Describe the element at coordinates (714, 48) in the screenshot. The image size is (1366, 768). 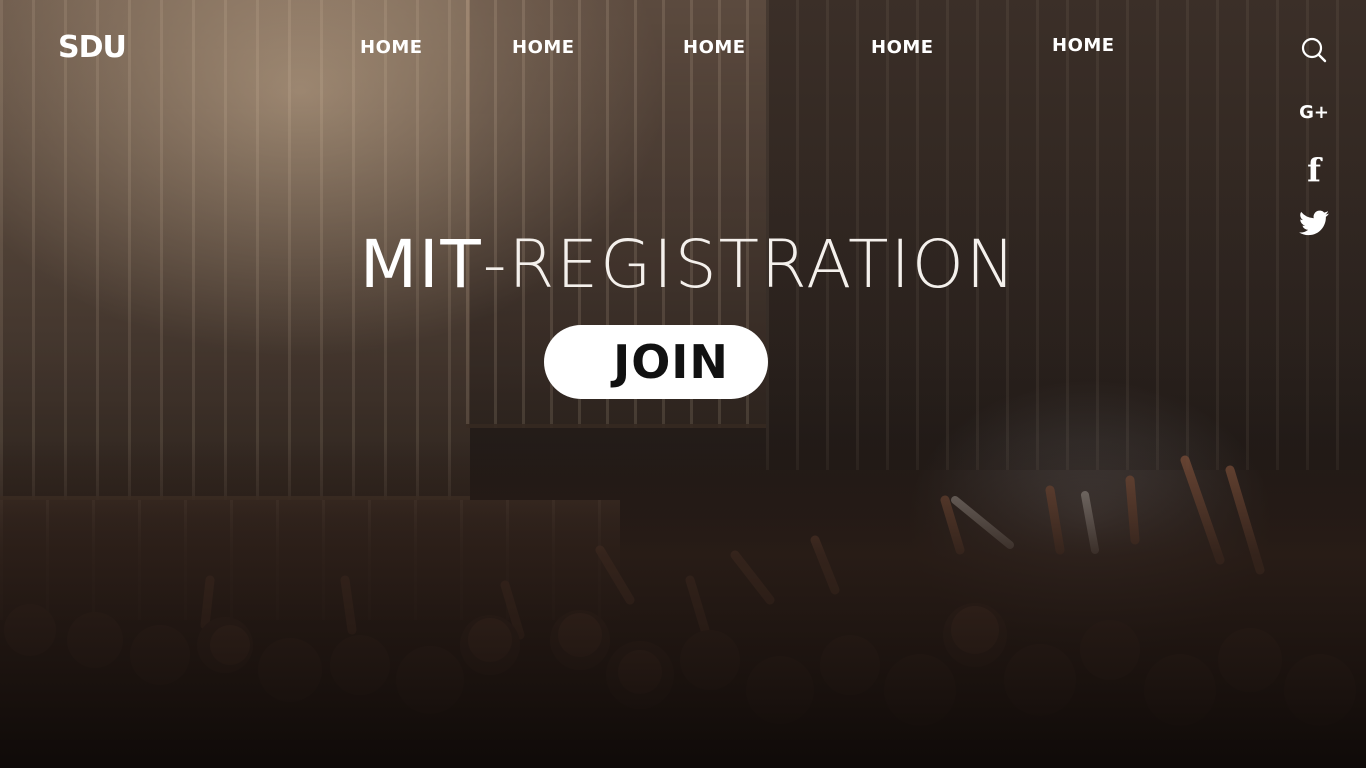
I see `nav-item-home-3: HOME` at that location.